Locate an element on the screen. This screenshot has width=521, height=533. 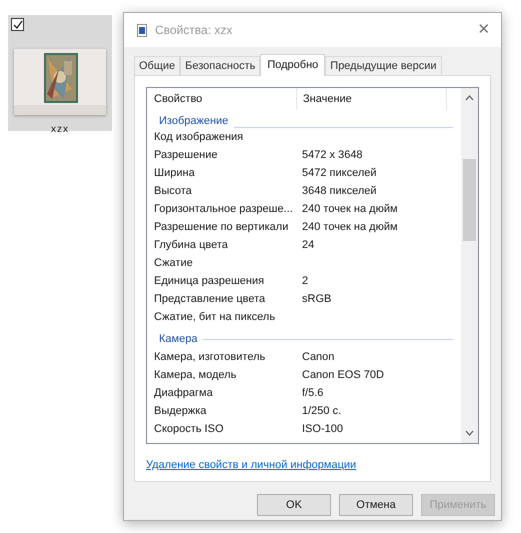
property-value: ISO-100 is located at coordinates (322, 429).